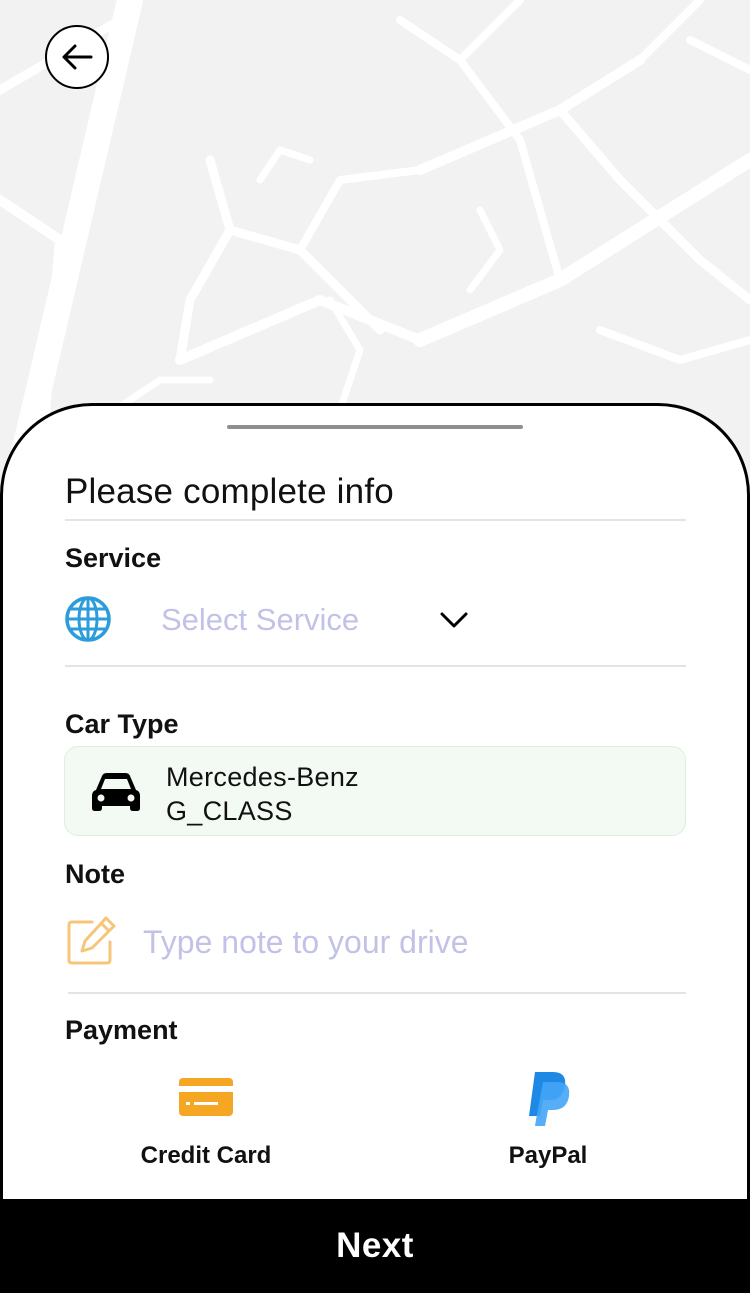 The height and width of the screenshot is (1293, 750). What do you see at coordinates (375, 427) in the screenshot?
I see `sheet-drag-handle` at bounding box center [375, 427].